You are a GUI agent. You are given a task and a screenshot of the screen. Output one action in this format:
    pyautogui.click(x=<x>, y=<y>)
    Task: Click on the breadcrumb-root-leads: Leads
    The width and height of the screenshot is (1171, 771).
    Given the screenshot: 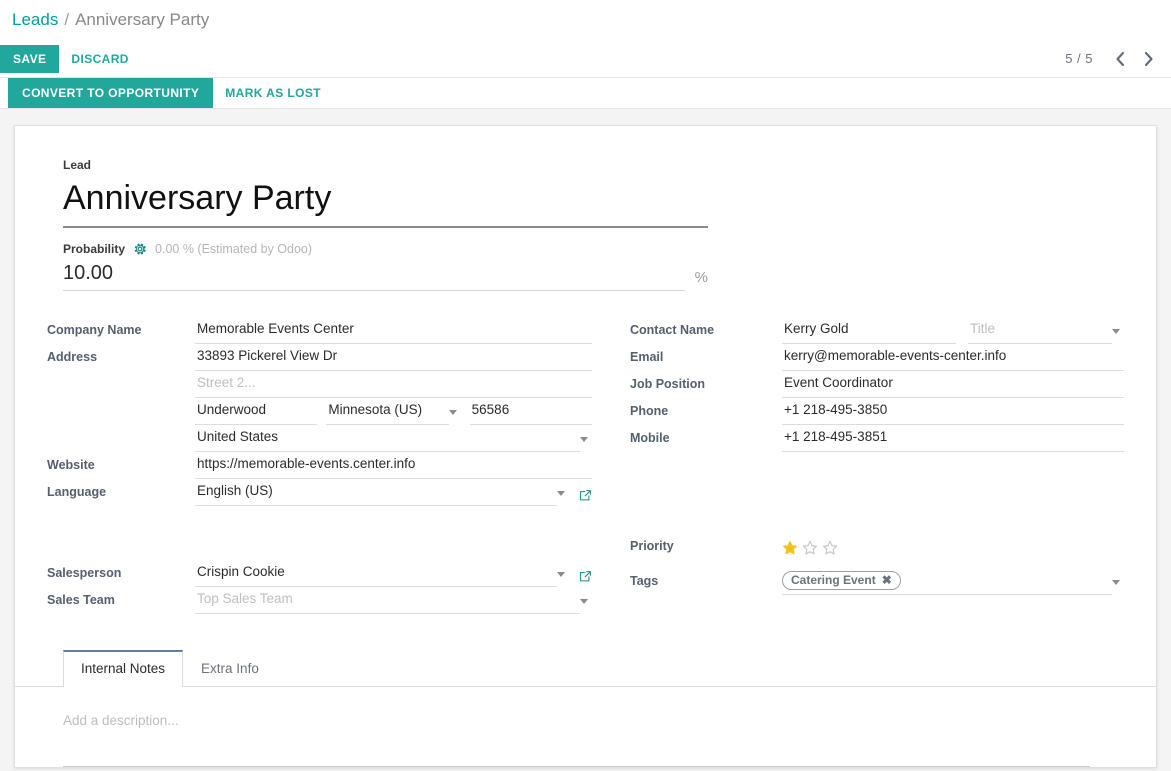 What is the action you would take?
    pyautogui.click(x=35, y=20)
    